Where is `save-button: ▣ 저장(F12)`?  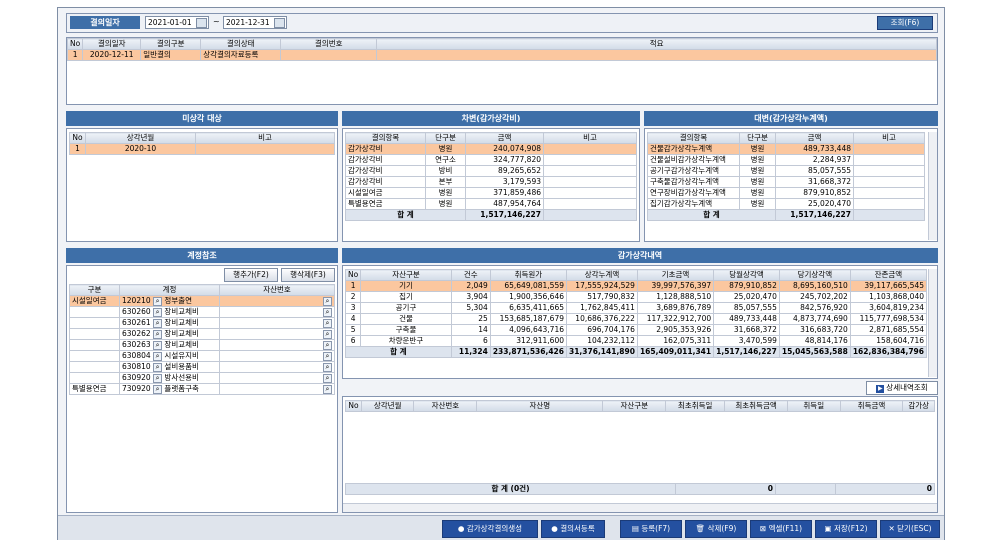 save-button: ▣ 저장(F12) is located at coordinates (846, 529).